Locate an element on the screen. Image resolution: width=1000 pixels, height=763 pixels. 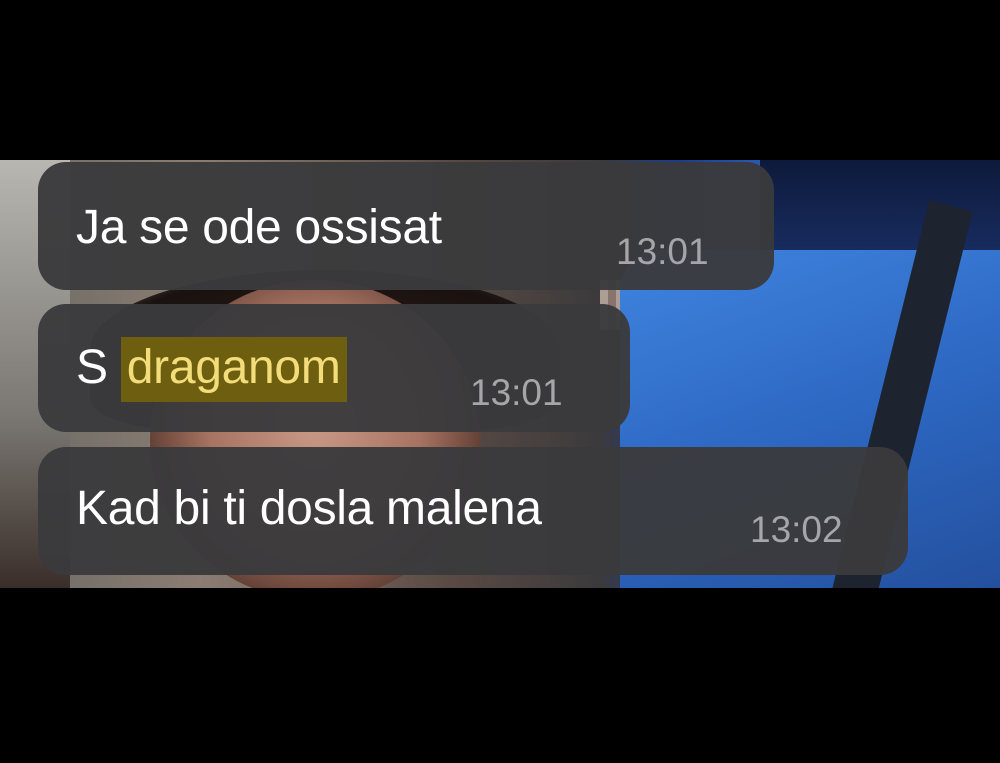
message-bubble: Ja se ode ossisat 13:01 is located at coordinates (406, 226).